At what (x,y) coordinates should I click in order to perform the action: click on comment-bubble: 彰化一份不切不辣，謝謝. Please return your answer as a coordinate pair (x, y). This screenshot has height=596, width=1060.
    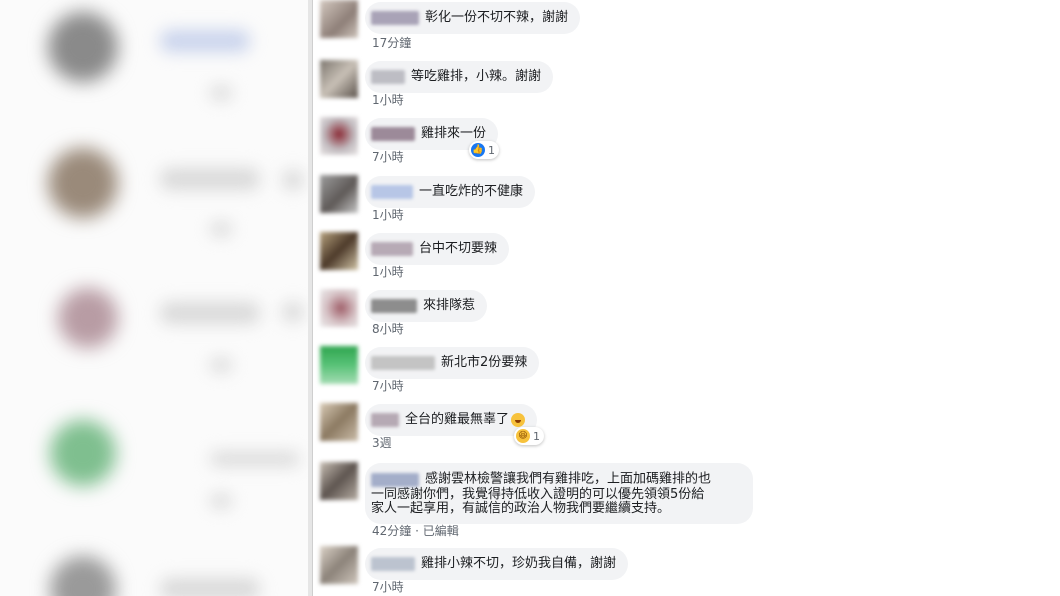
    Looking at the image, I should click on (473, 18).